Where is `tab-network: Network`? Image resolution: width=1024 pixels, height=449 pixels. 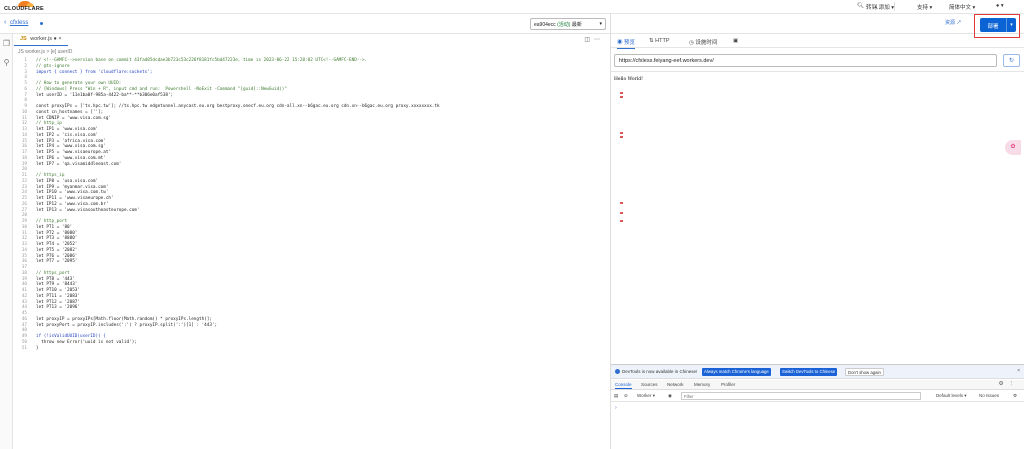 tab-network: Network is located at coordinates (675, 384).